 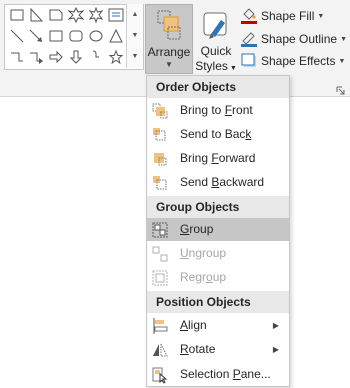 I want to click on bring-to-front-item: Bring to Front, so click(x=218, y=110).